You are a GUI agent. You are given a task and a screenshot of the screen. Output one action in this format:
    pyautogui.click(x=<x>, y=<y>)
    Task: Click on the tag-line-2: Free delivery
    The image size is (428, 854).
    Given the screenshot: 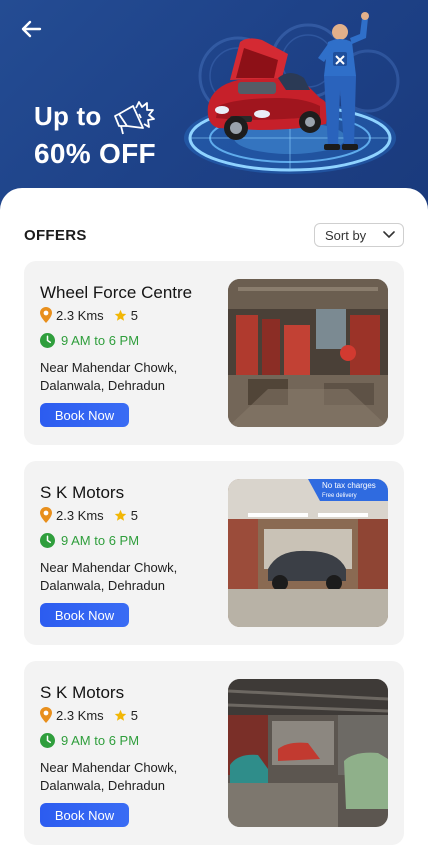 What is the action you would take?
    pyautogui.click(x=339, y=496)
    